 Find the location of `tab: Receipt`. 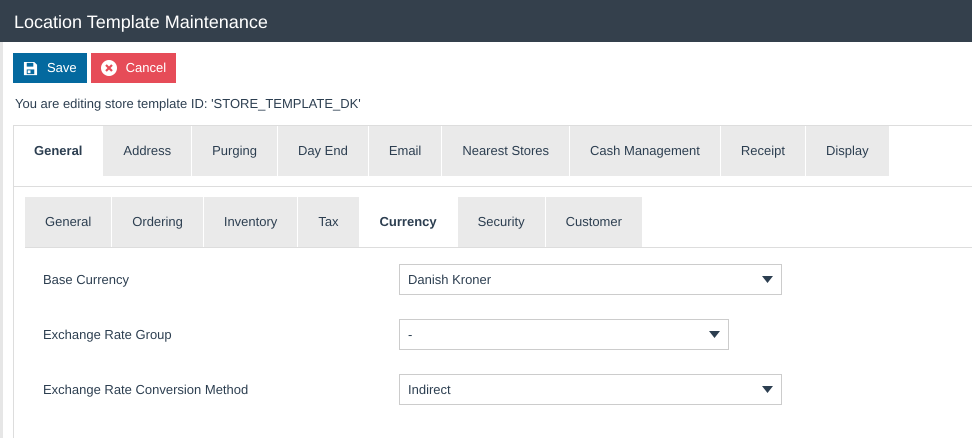

tab: Receipt is located at coordinates (762, 151).